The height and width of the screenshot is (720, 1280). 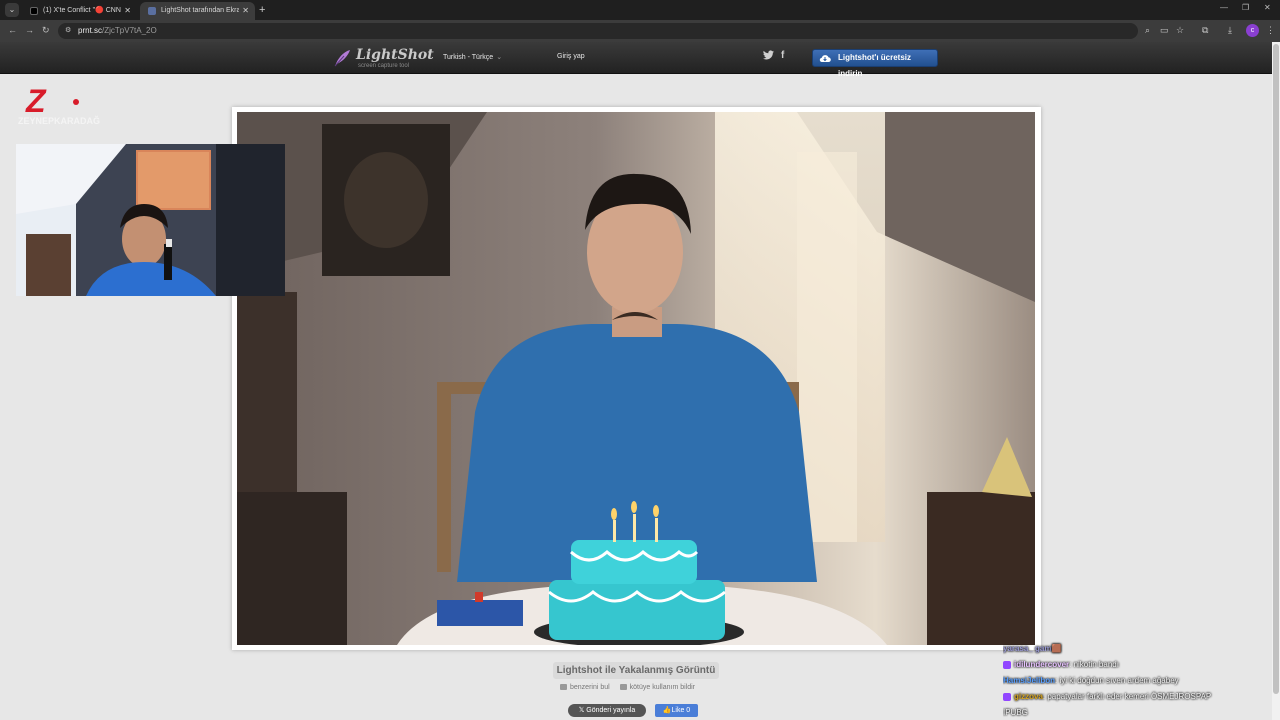 I want to click on download-icon: ⤓, so click(x=1230, y=30).